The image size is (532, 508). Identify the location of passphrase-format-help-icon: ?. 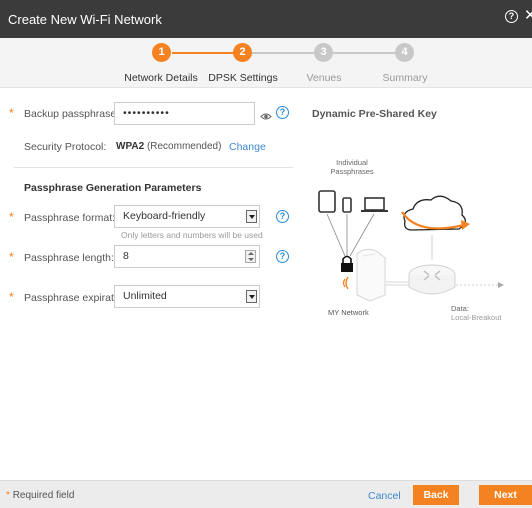
(282, 216).